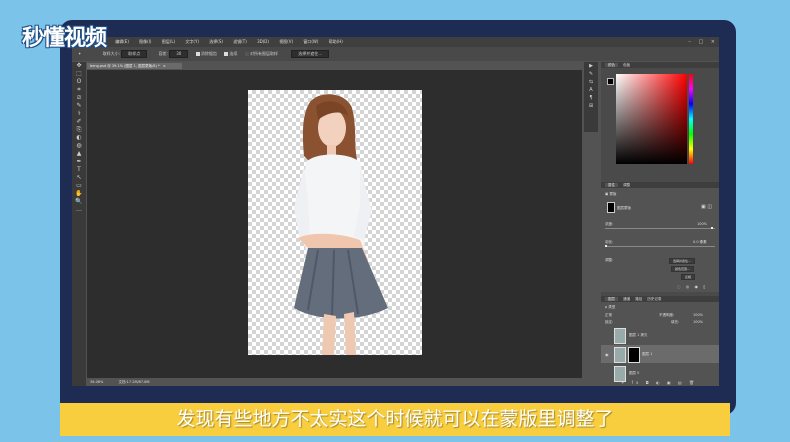 This screenshot has height=442, width=790. What do you see at coordinates (163, 53) in the screenshot?
I see `tolerance-label: 容差:` at bounding box center [163, 53].